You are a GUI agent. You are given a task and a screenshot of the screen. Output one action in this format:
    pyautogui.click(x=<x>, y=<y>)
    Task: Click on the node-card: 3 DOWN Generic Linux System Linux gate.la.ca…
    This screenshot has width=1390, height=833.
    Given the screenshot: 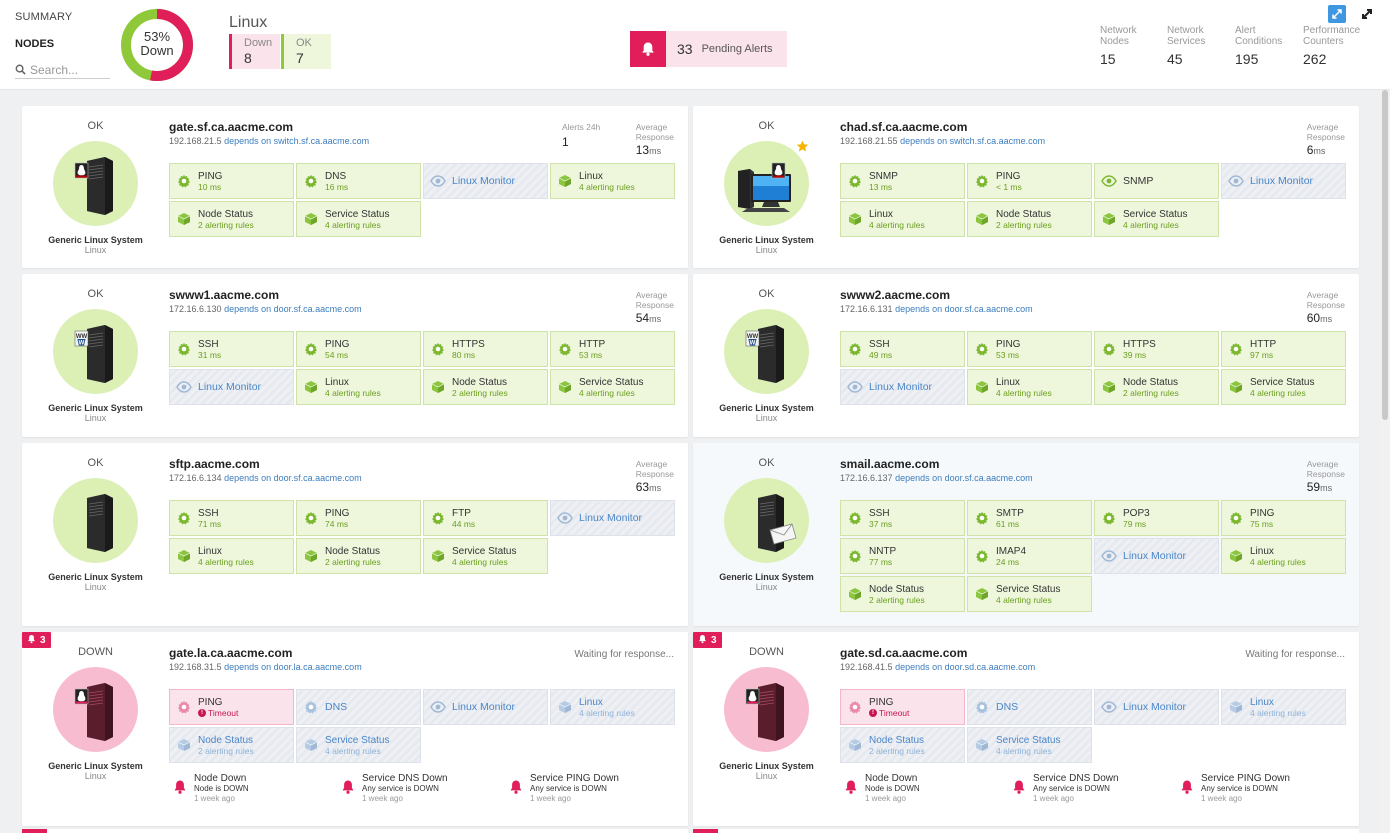 What is the action you would take?
    pyautogui.click(x=355, y=729)
    